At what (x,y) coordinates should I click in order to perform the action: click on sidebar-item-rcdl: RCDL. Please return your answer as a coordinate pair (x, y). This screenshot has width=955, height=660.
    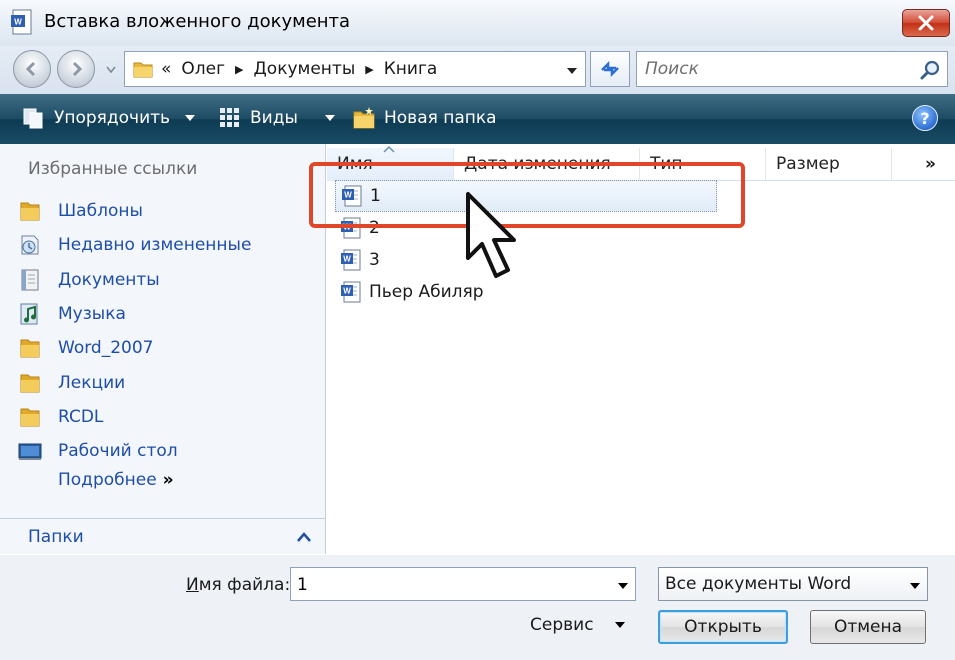
    Looking at the image, I should click on (134, 417).